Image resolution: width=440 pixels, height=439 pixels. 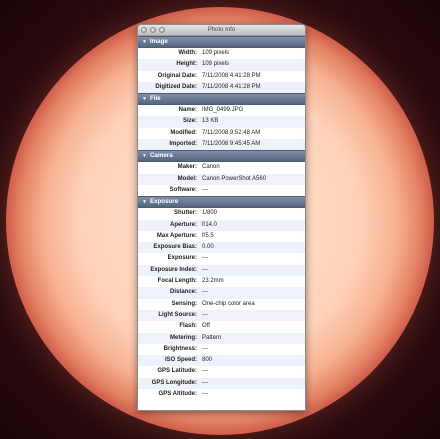 I want to click on row-label: Focal Length:, so click(x=177, y=281).